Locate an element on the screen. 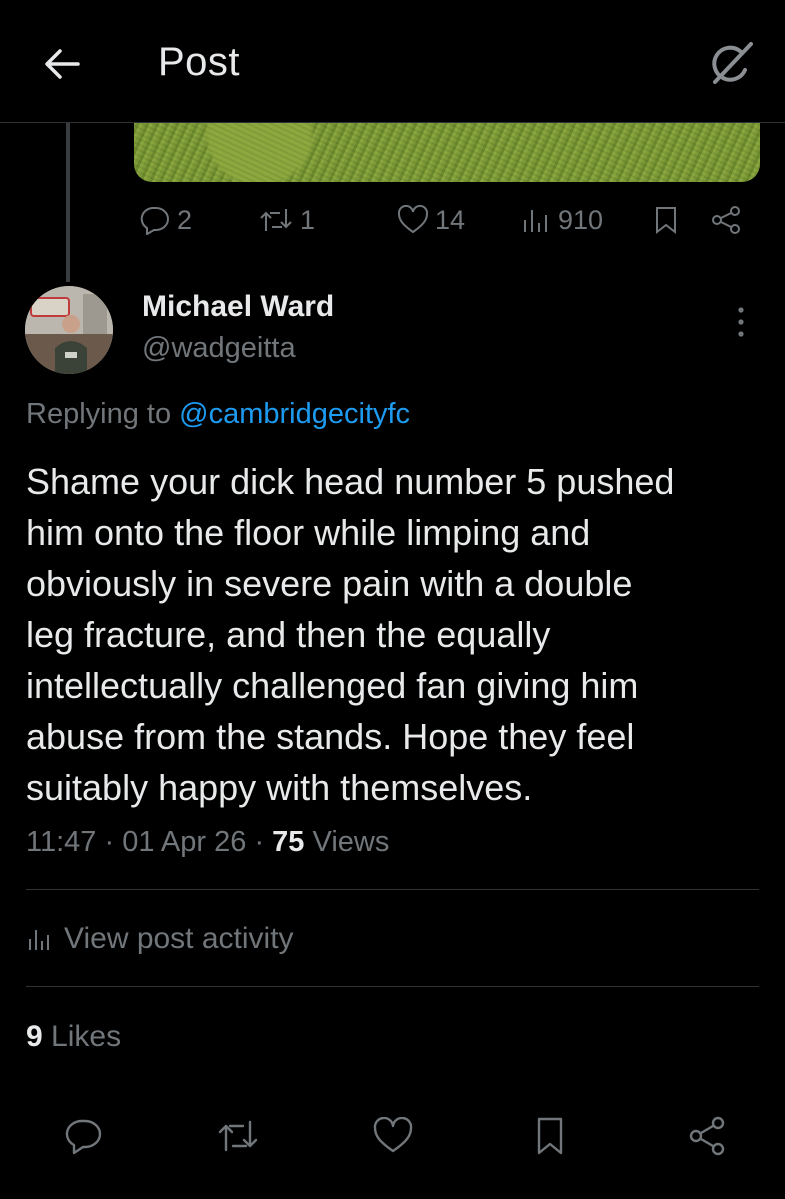 The image size is (785, 1199). reply-button is located at coordinates (83, 1136).